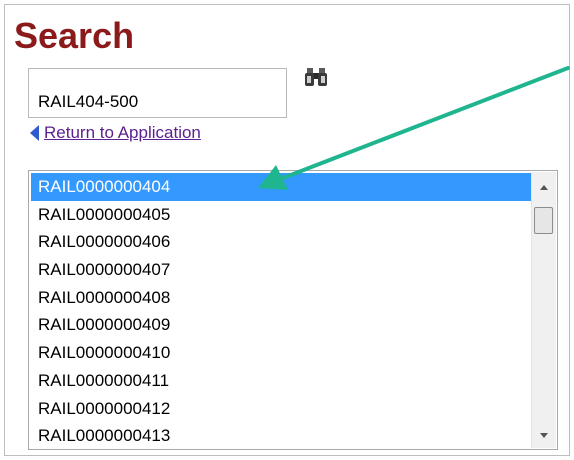 This screenshot has height=460, width=574. Describe the element at coordinates (34, 133) in the screenshot. I see `left-triangle-icon` at that location.